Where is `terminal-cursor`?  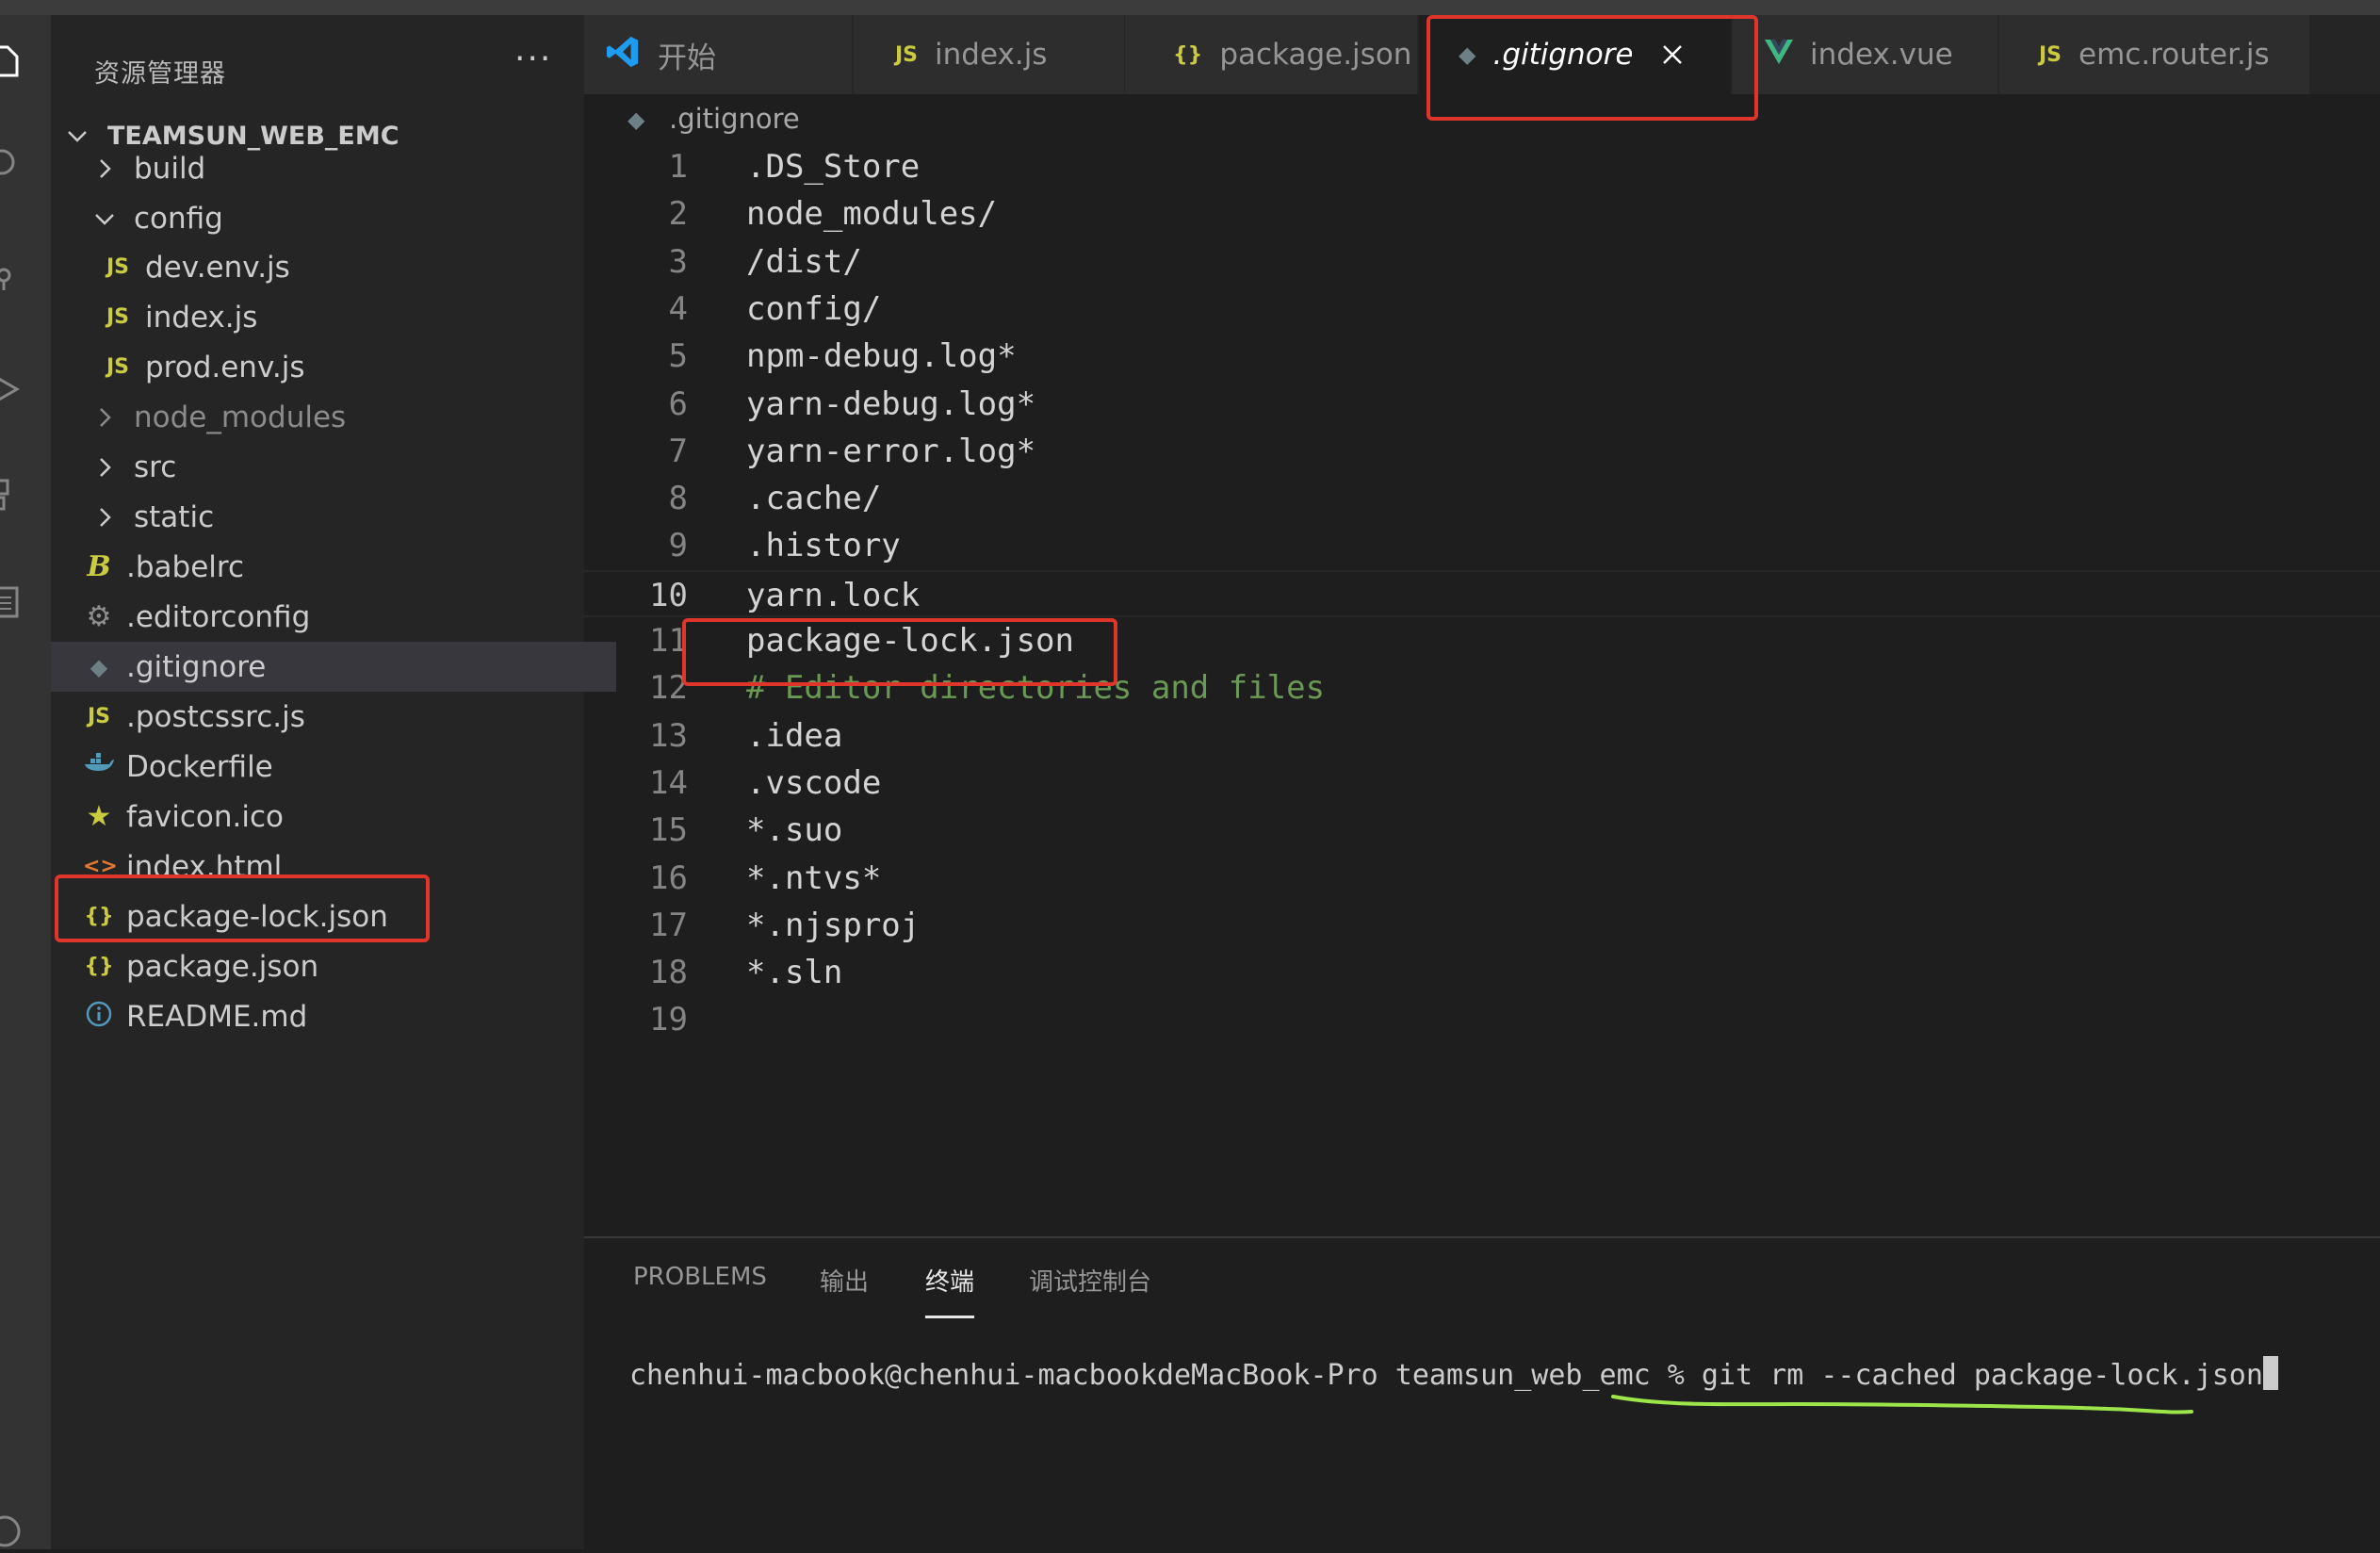 terminal-cursor is located at coordinates (2270, 1373).